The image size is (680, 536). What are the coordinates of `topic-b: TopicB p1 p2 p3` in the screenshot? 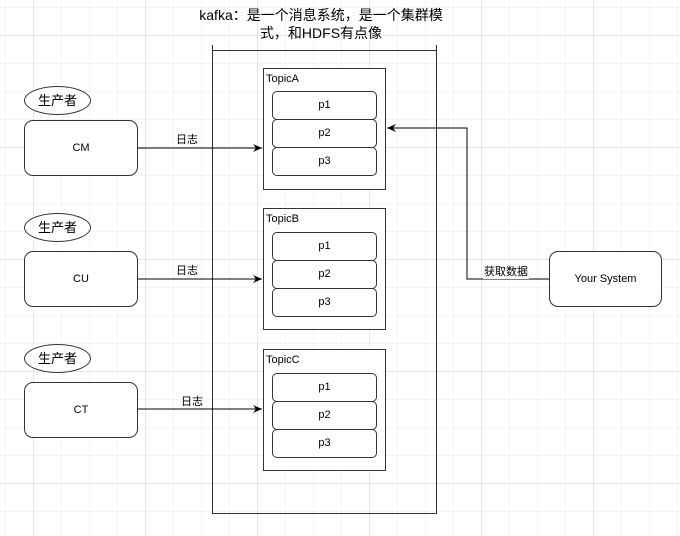 It's located at (324, 269).